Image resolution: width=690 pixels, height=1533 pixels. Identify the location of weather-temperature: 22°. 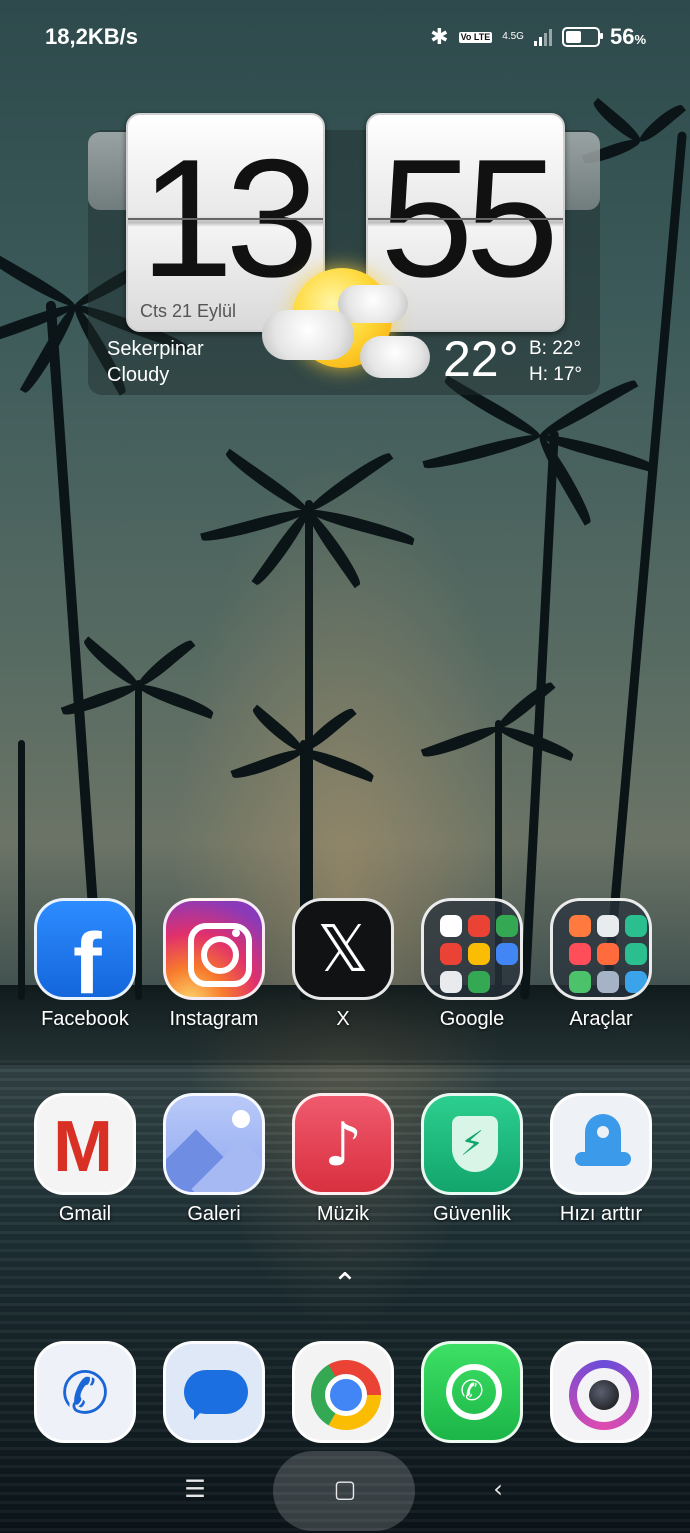
(481, 359).